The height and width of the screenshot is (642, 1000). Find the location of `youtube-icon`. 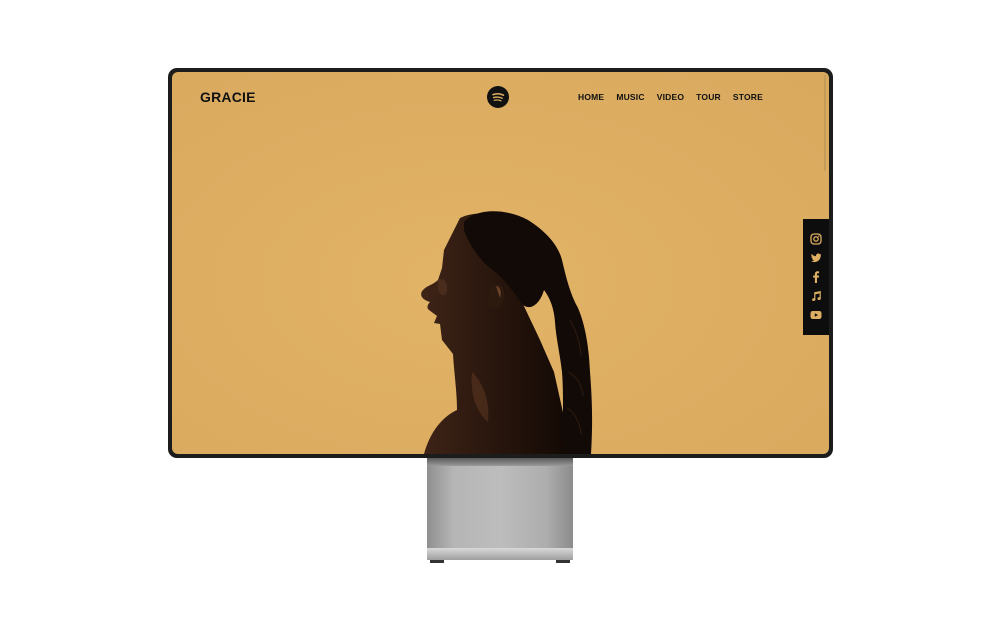

youtube-icon is located at coordinates (816, 315).